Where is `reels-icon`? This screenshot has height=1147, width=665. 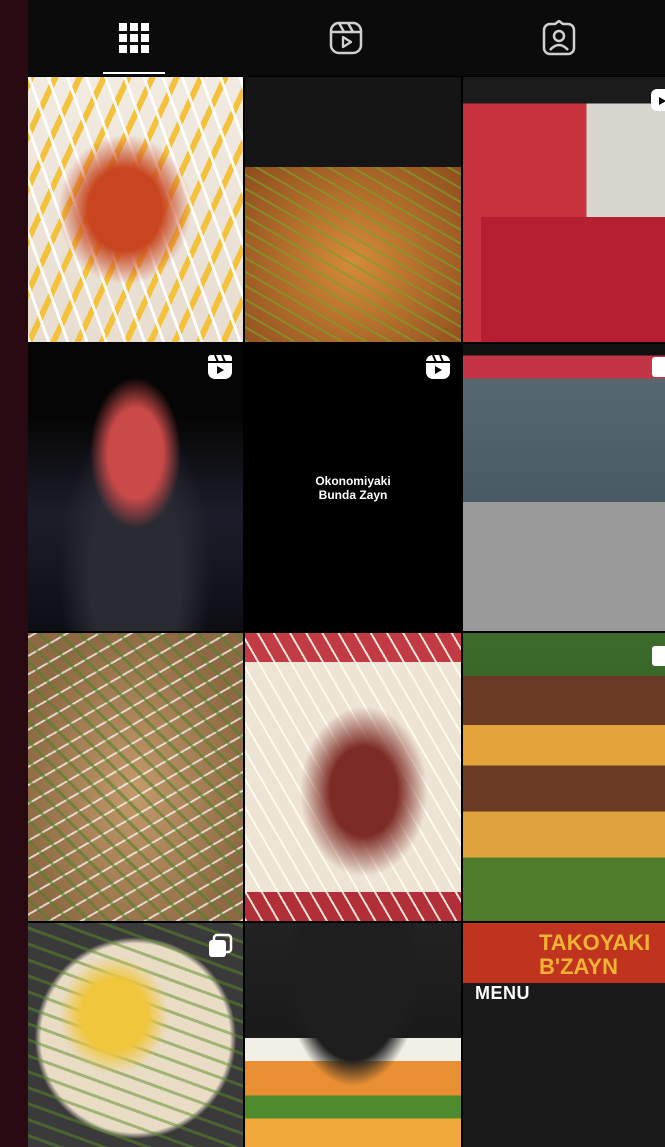
reels-icon is located at coordinates (346, 38).